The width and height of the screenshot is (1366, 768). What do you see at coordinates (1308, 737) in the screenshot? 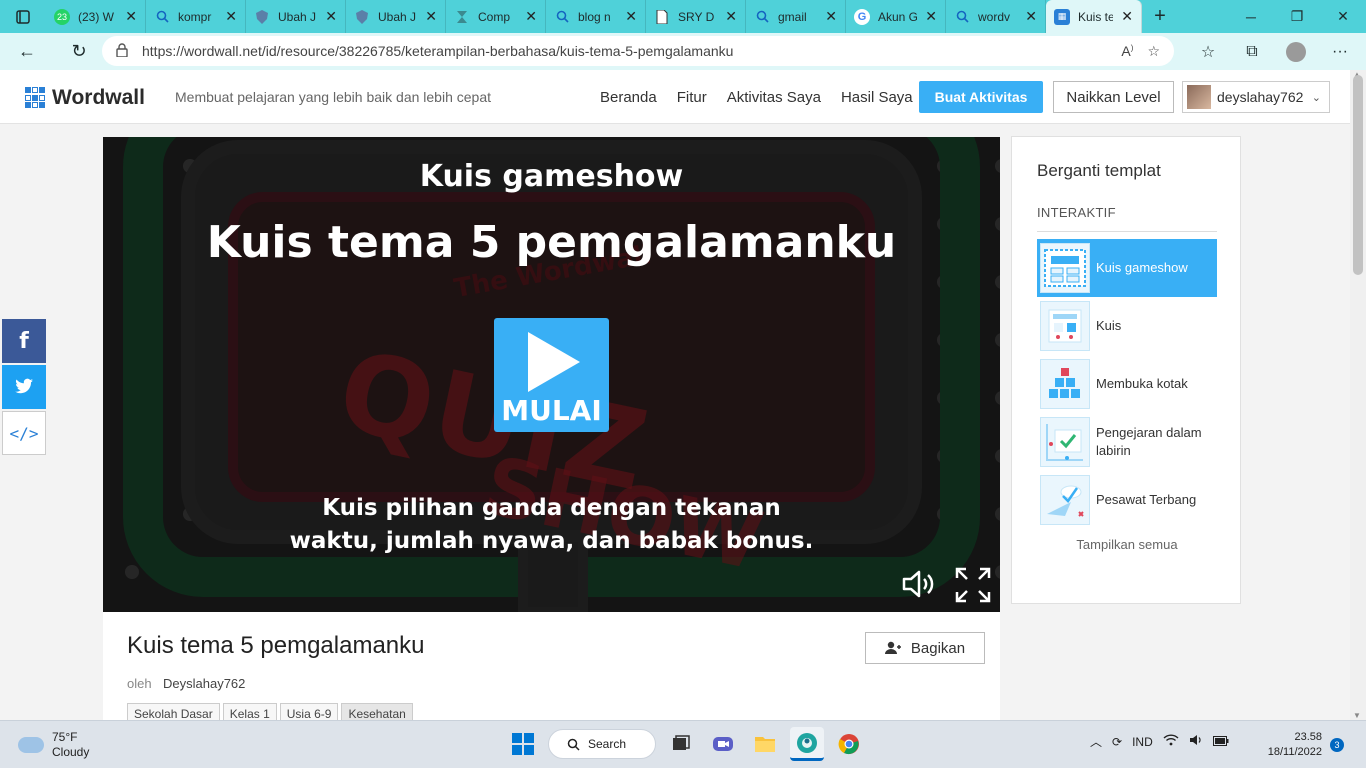
I see `time: 23.58` at bounding box center [1308, 737].